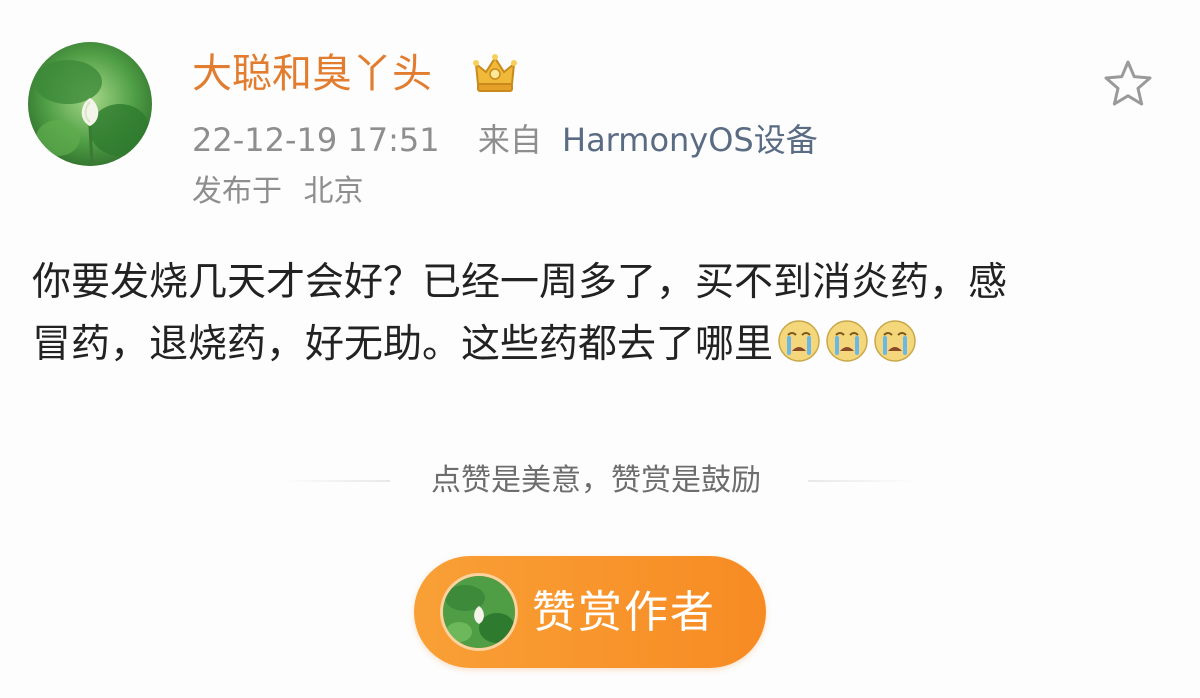 This screenshot has width=1200, height=698. What do you see at coordinates (316, 140) in the screenshot?
I see `post-timestamp: 22-12-19 17:51` at bounding box center [316, 140].